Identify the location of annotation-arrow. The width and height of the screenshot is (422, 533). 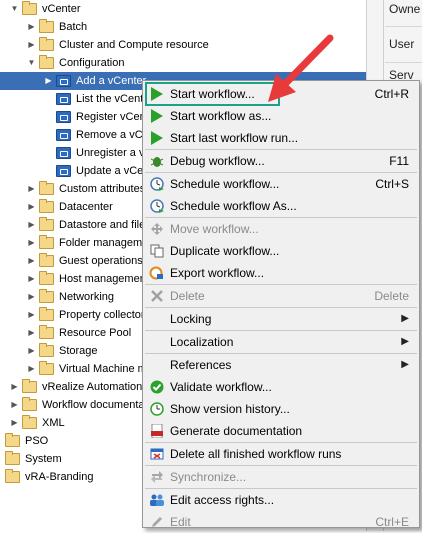
(301, 68).